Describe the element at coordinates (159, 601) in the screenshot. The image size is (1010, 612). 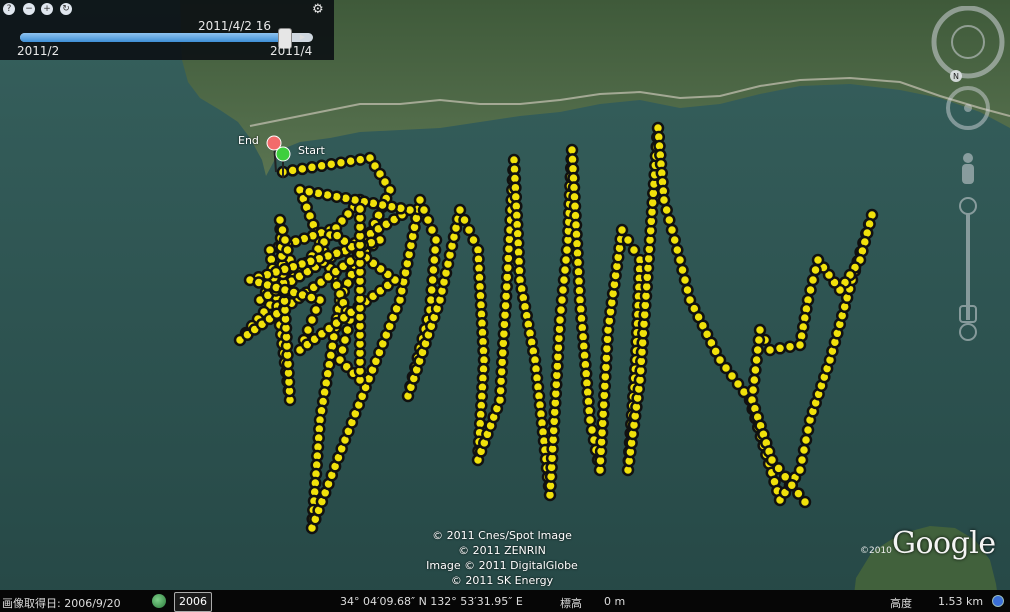
I see `historical-imagery-globe-icon` at that location.